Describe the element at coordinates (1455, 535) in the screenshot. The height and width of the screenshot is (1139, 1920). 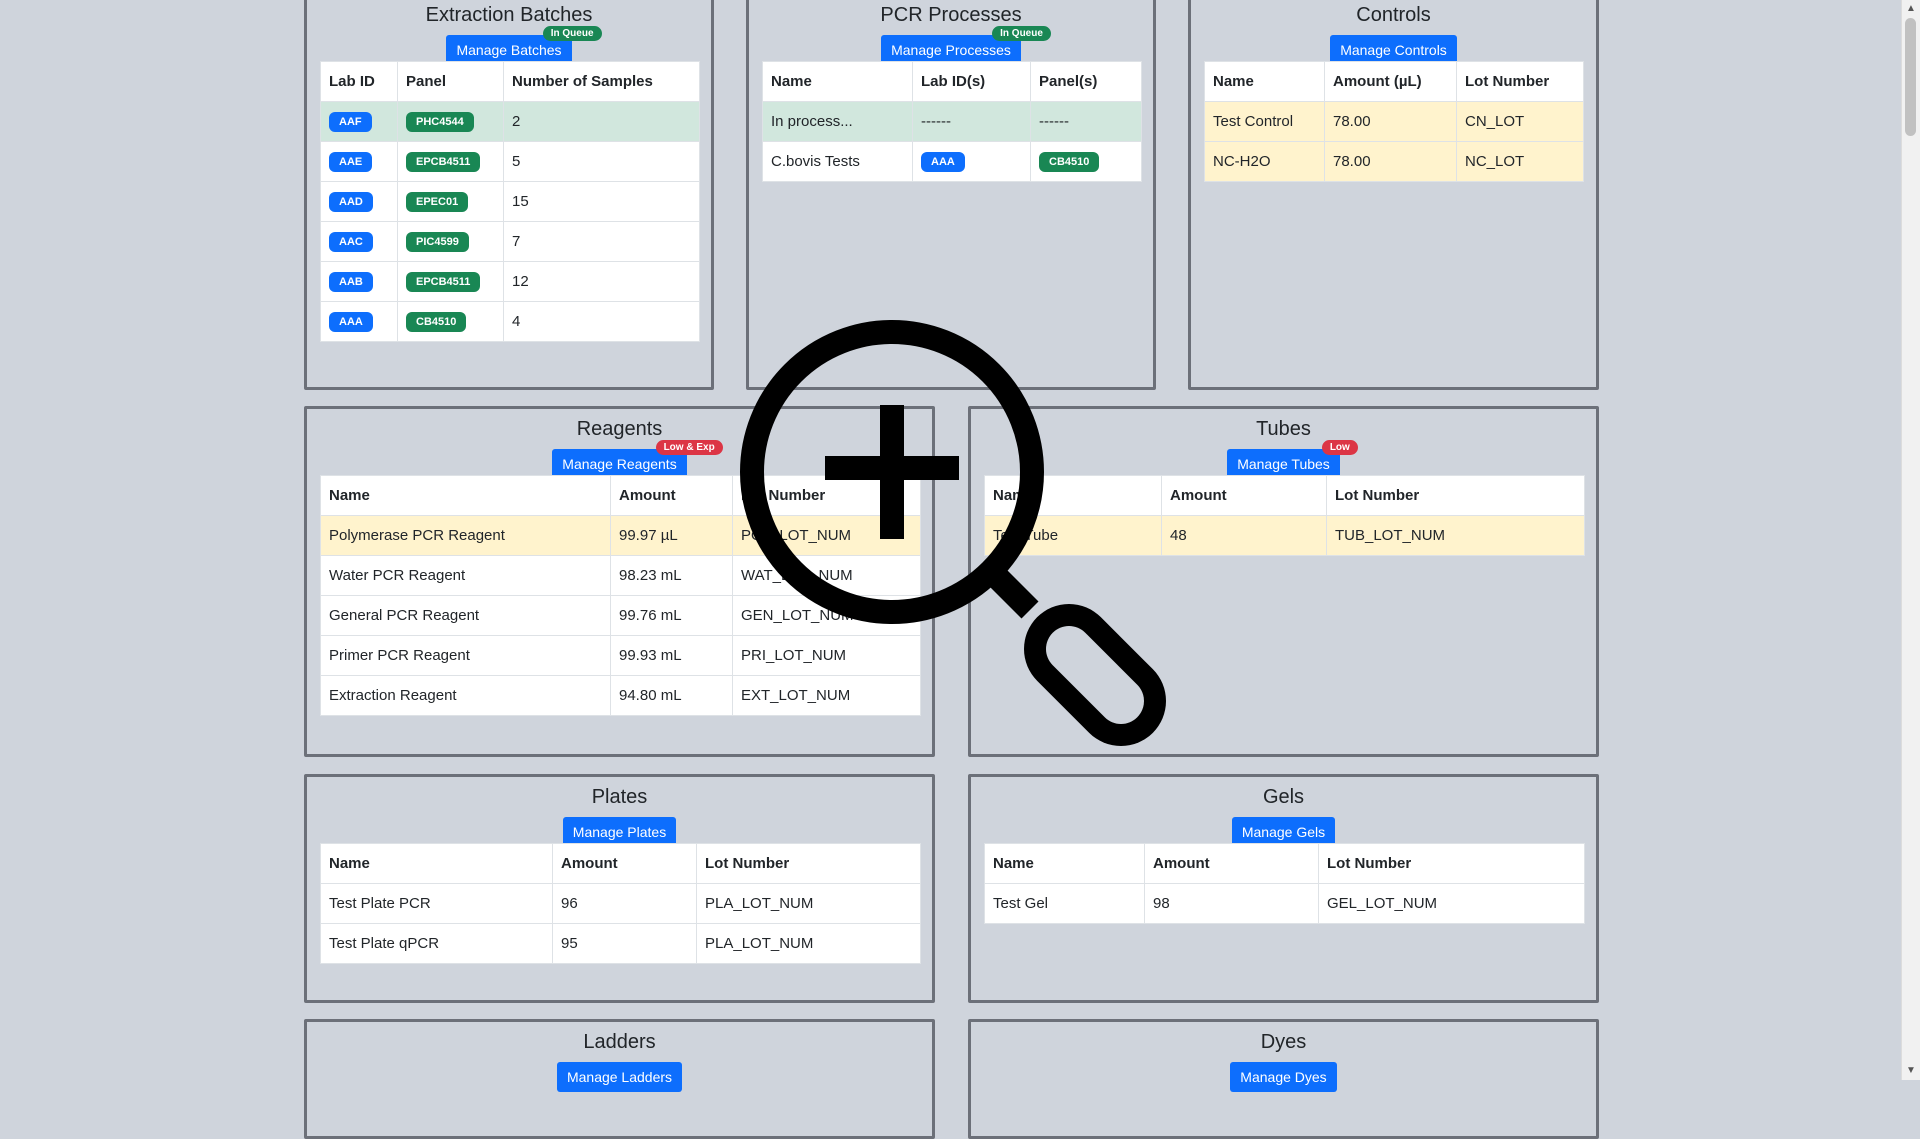
I see `lot-cell: TUB_LOT_NUM` at that location.